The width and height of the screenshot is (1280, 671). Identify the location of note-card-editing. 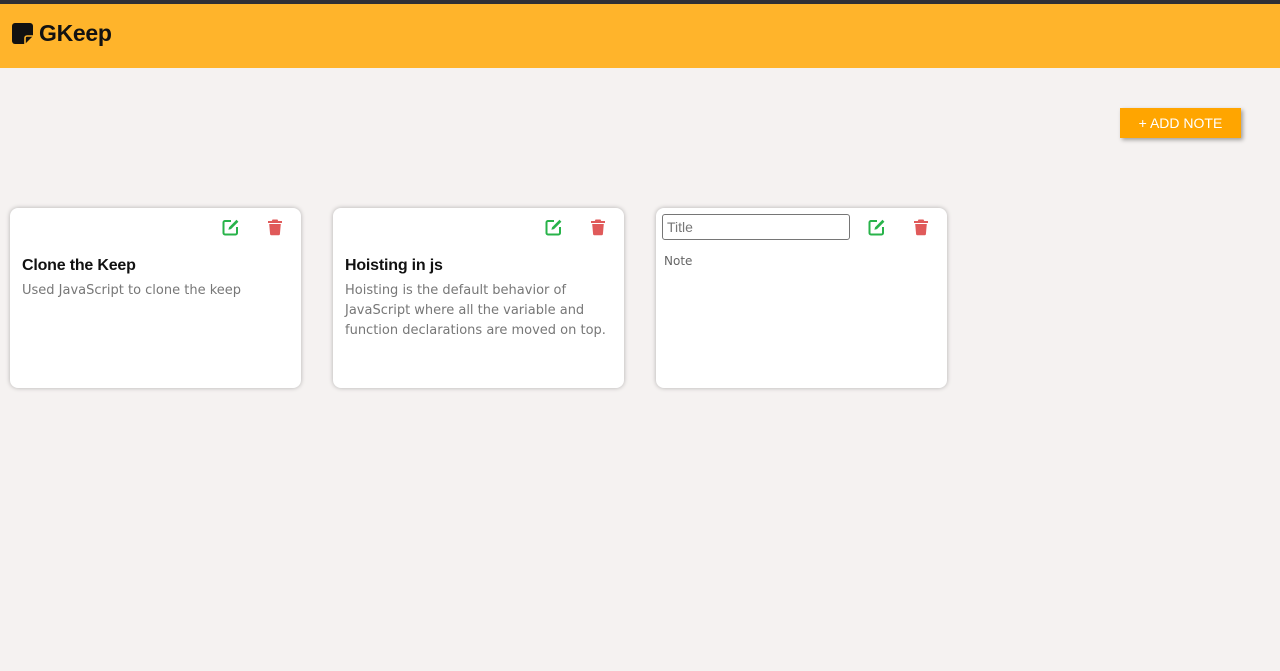
(801, 298).